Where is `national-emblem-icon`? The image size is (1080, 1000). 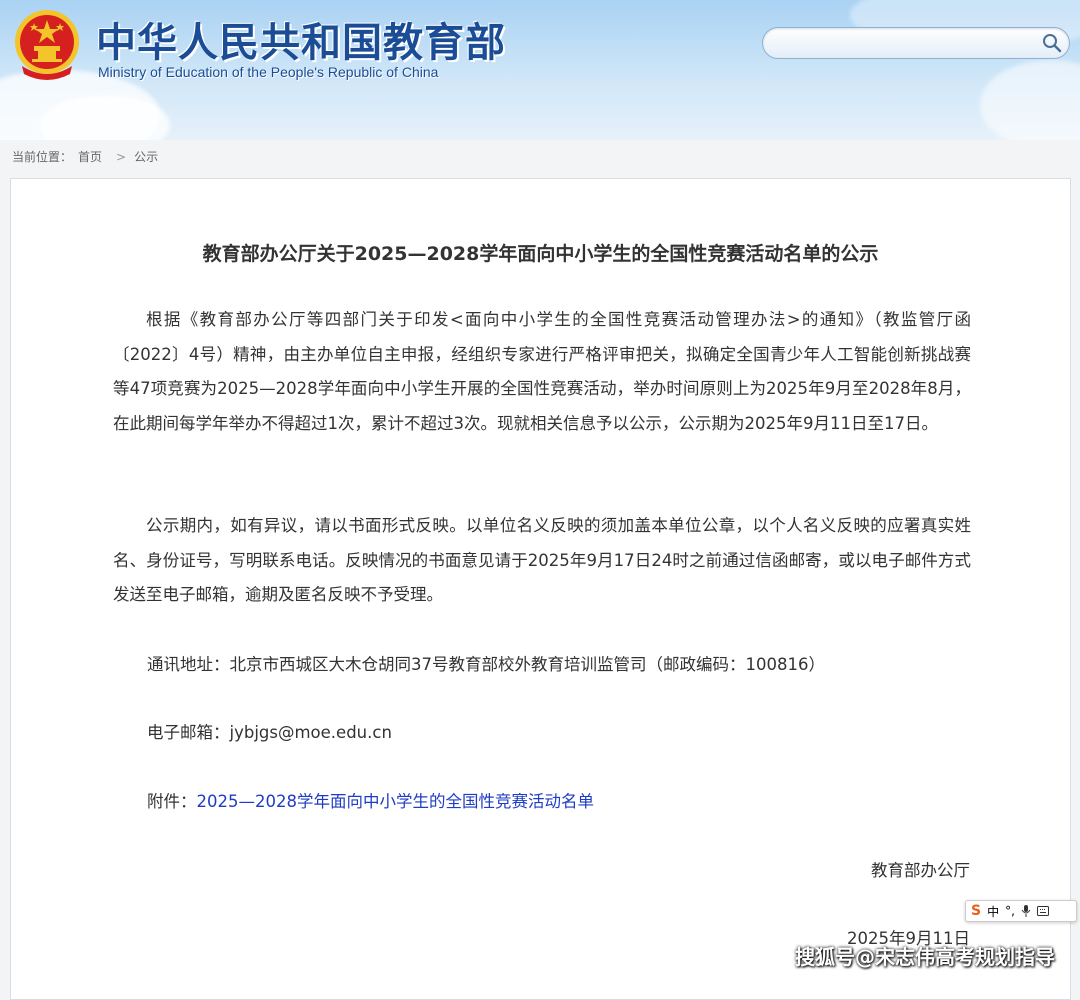
national-emblem-icon is located at coordinates (47, 46).